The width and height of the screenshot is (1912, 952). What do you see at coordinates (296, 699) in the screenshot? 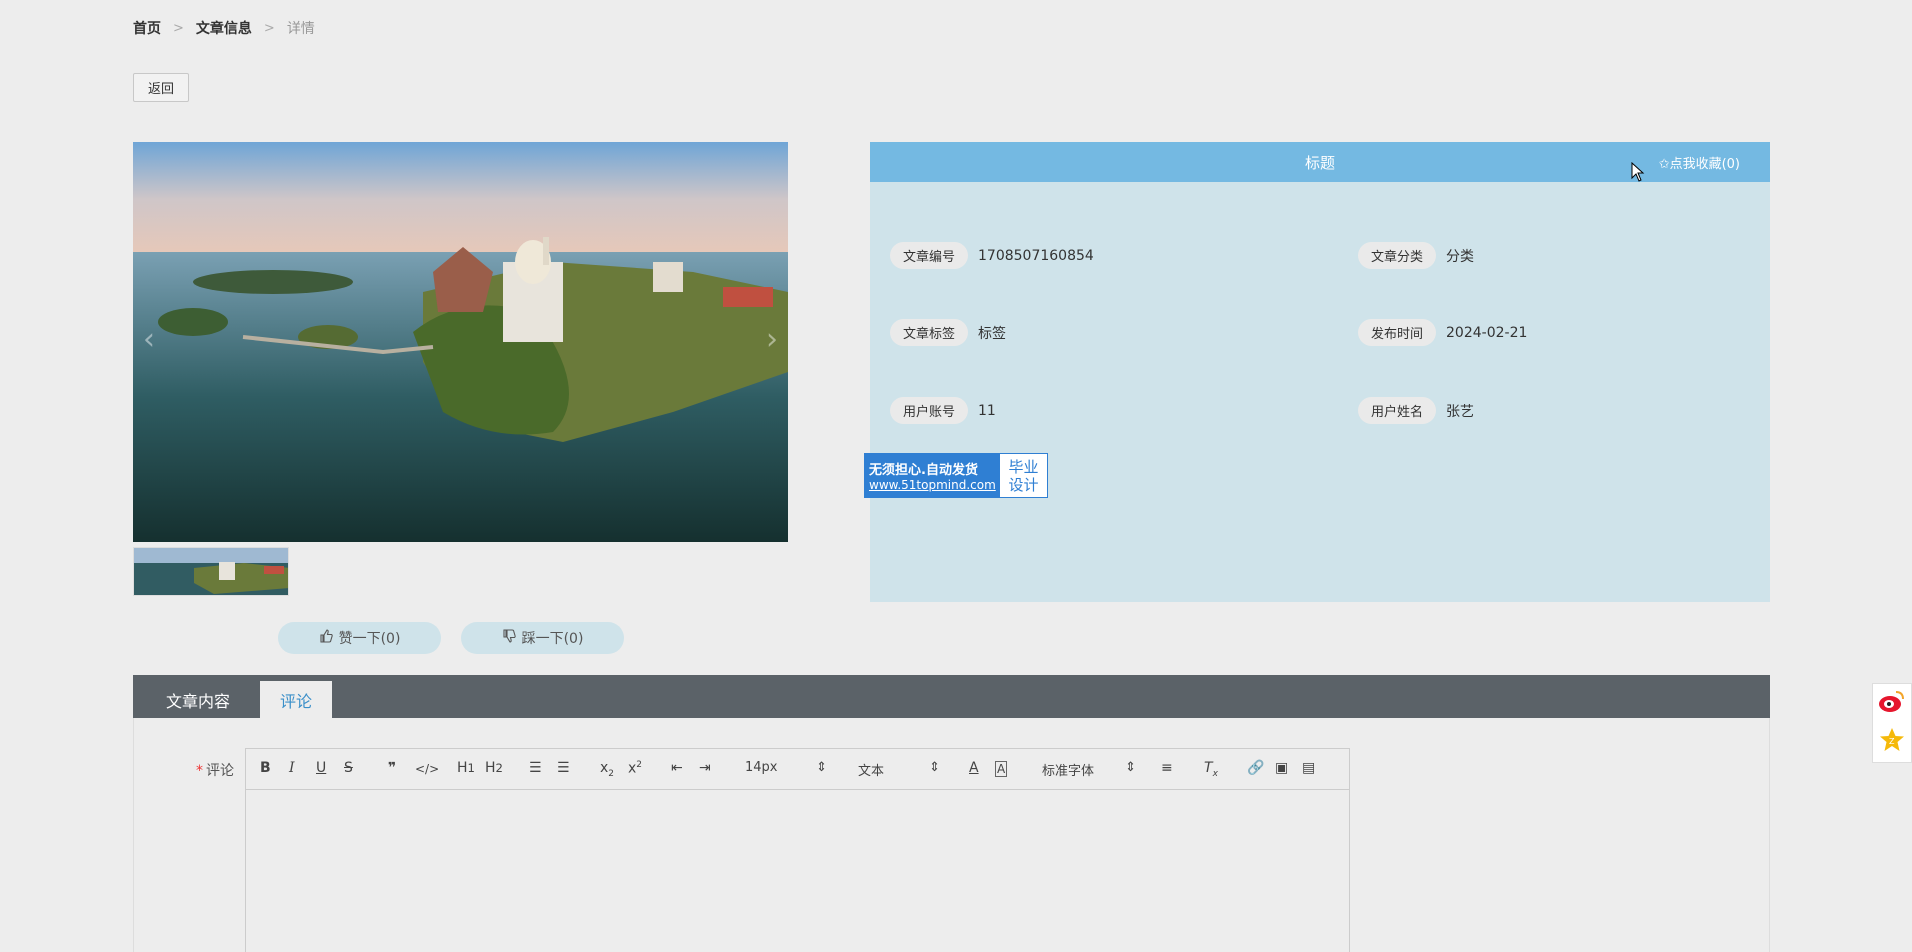
I see `tab-comment: 评论` at bounding box center [296, 699].